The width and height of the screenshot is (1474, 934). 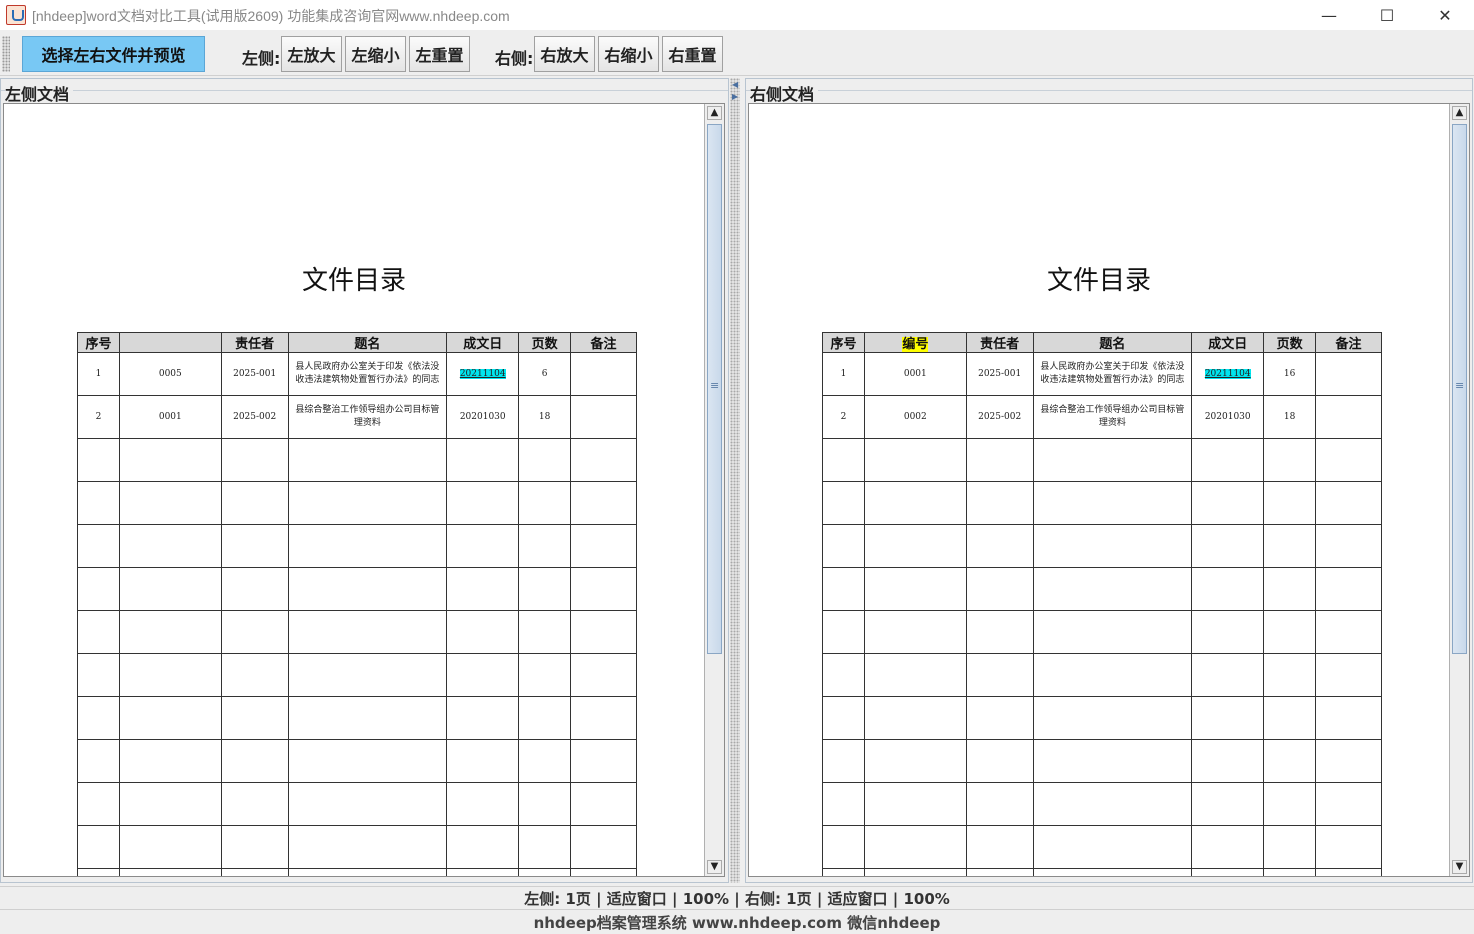 I want to click on cell-seq: 2, so click(x=98, y=417).